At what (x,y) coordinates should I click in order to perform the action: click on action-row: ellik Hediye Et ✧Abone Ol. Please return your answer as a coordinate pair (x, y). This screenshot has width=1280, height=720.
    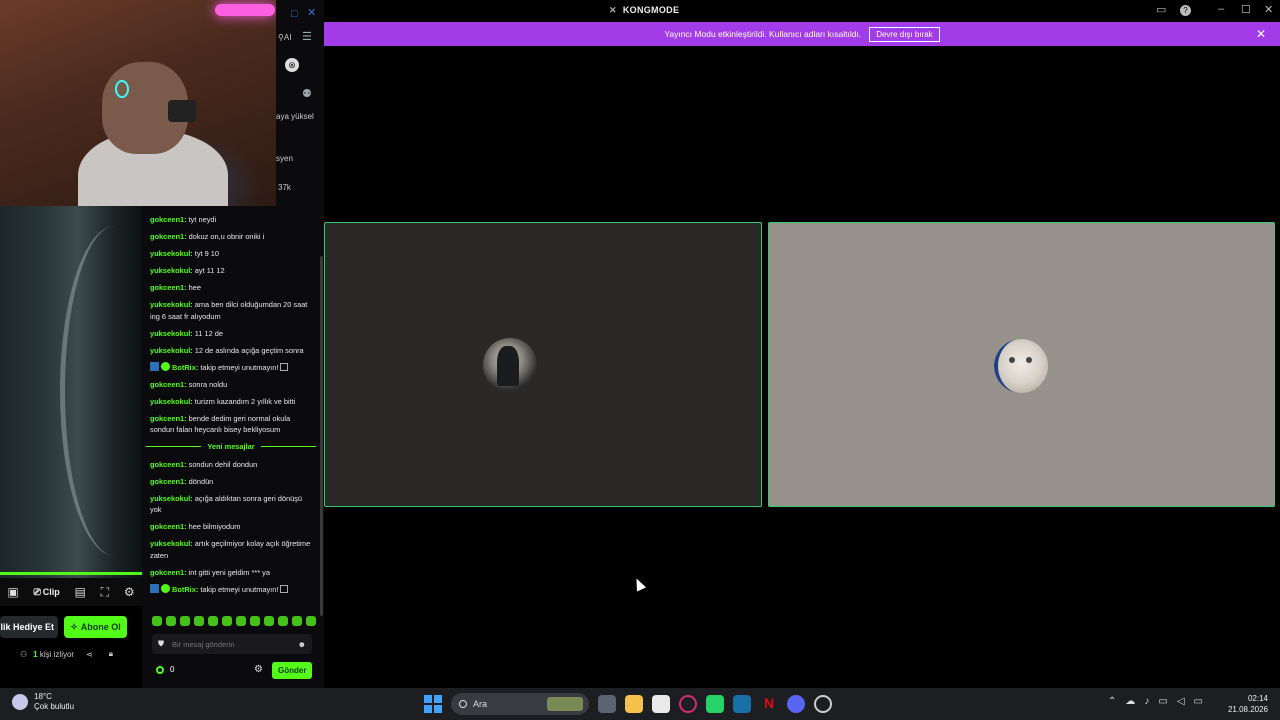
    Looking at the image, I should click on (71, 626).